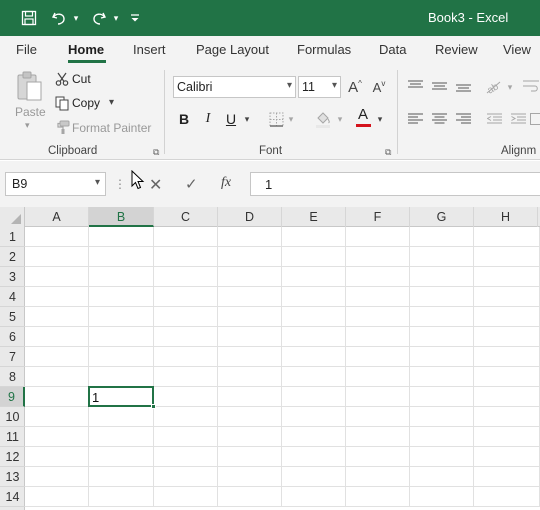 This screenshot has height=510, width=540. Describe the element at coordinates (186, 257) in the screenshot. I see `cell-c2` at that location.